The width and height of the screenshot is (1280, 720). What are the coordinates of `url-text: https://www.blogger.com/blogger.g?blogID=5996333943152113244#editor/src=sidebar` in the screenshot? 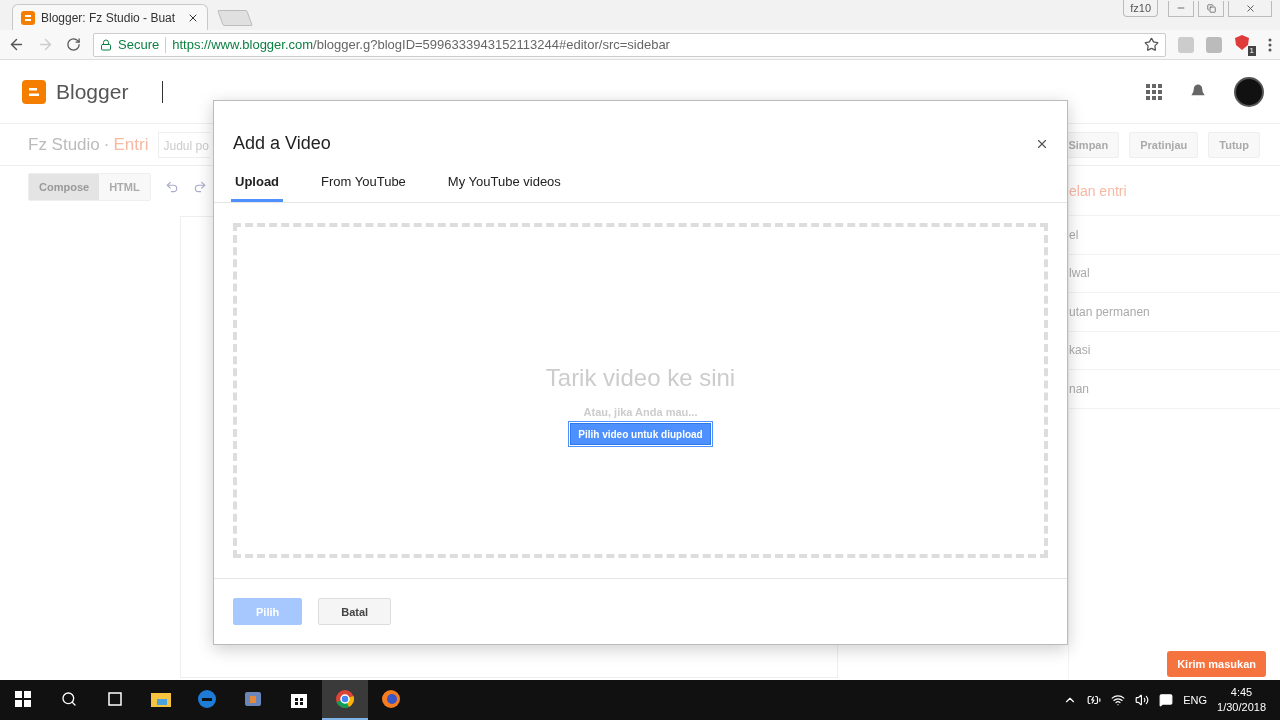 It's located at (421, 44).